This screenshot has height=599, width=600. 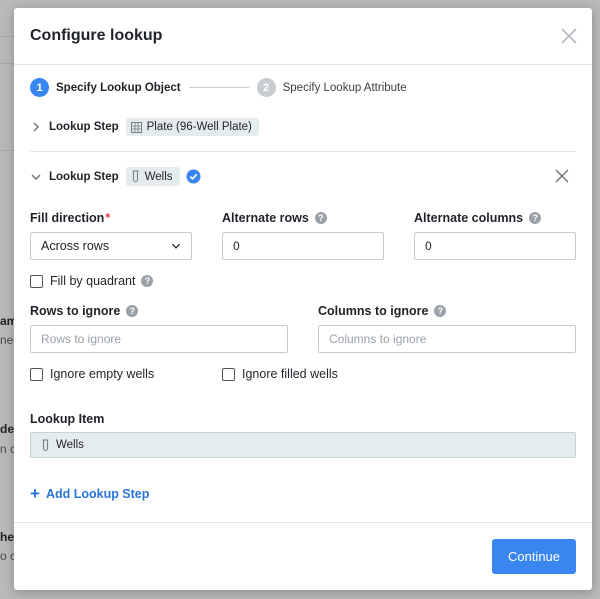 I want to click on lookup-item-label: Lookup Item, so click(x=67, y=419).